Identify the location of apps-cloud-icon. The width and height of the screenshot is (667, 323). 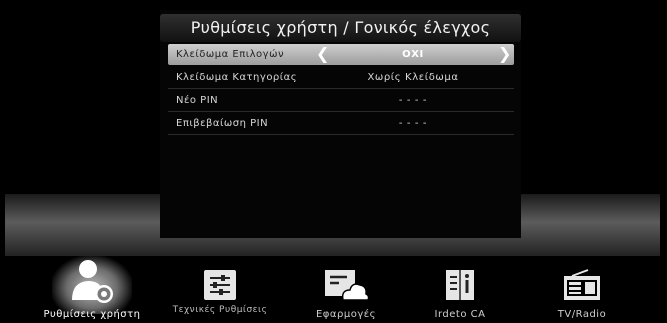
(347, 285).